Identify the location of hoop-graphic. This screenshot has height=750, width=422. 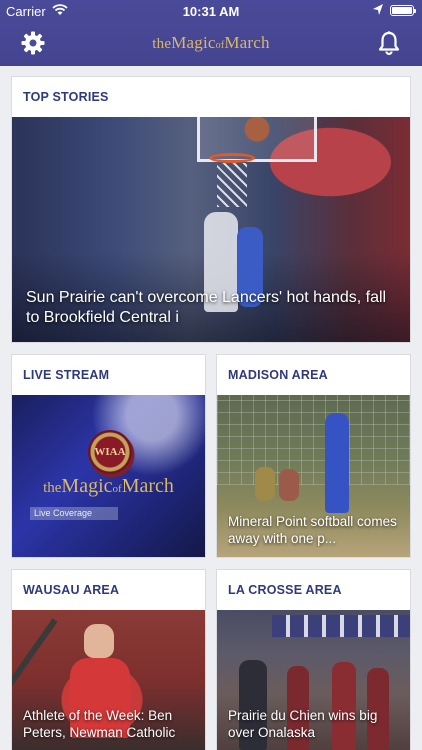
(232, 158).